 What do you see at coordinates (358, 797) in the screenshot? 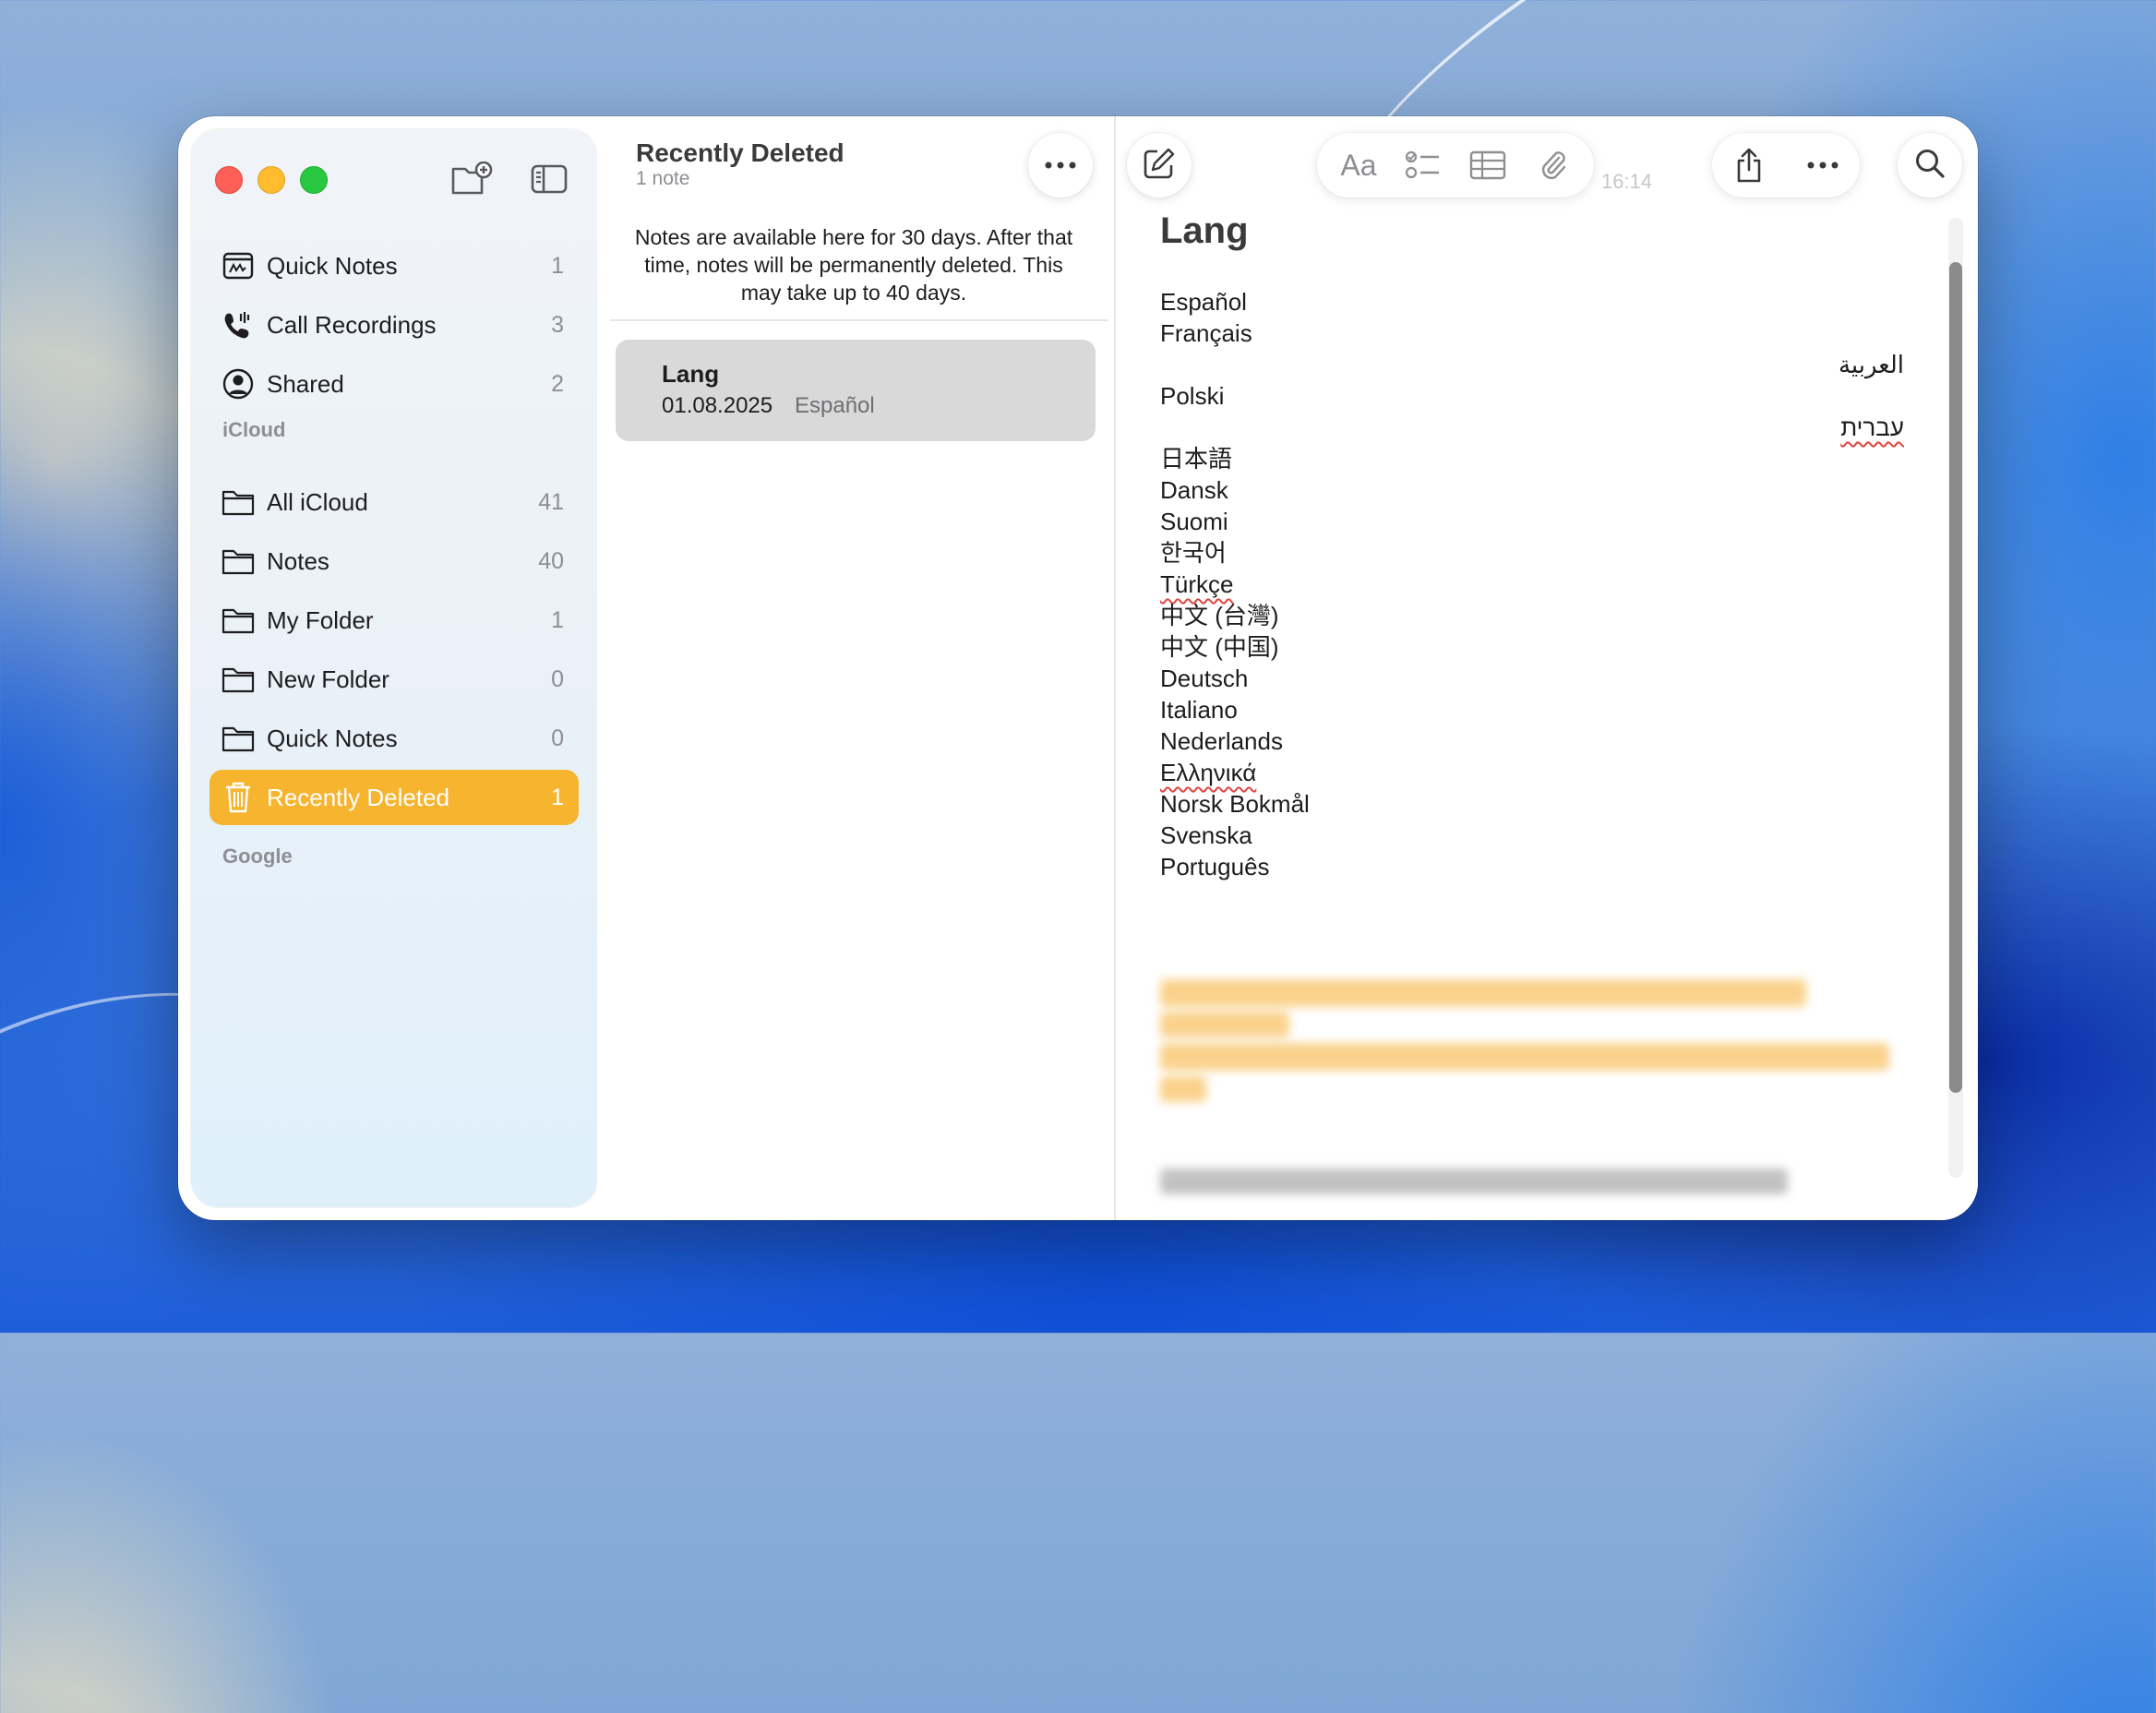
I see `sidebar-item-label: Recently Deleted` at bounding box center [358, 797].